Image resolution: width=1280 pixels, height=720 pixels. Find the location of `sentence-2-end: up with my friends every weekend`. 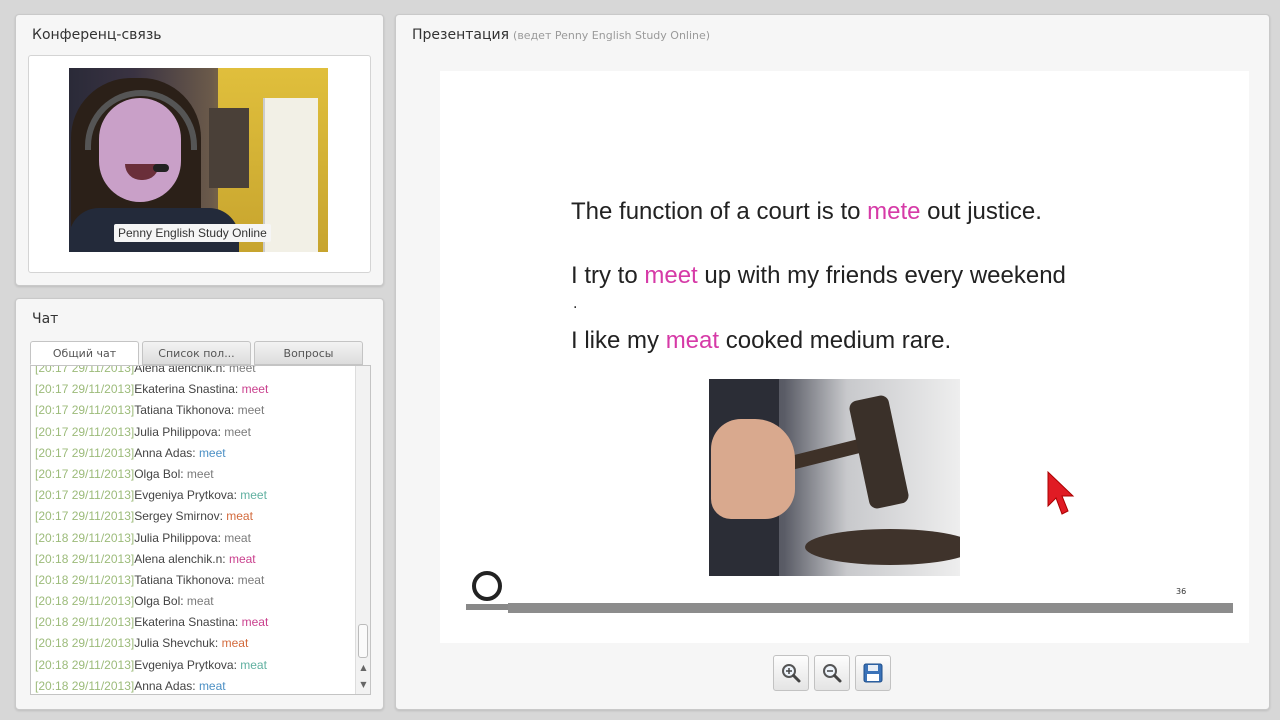

sentence-2-end: up with my friends every weekend is located at coordinates (881, 275).